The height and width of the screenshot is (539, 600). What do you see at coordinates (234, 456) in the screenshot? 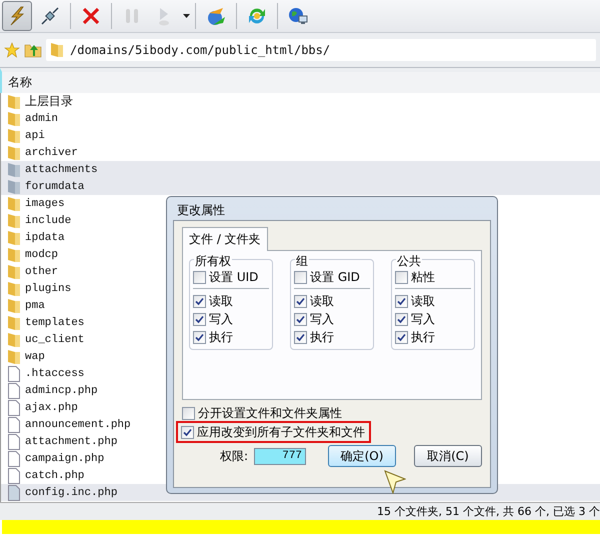
I see `permission-label: 权限:` at bounding box center [234, 456].